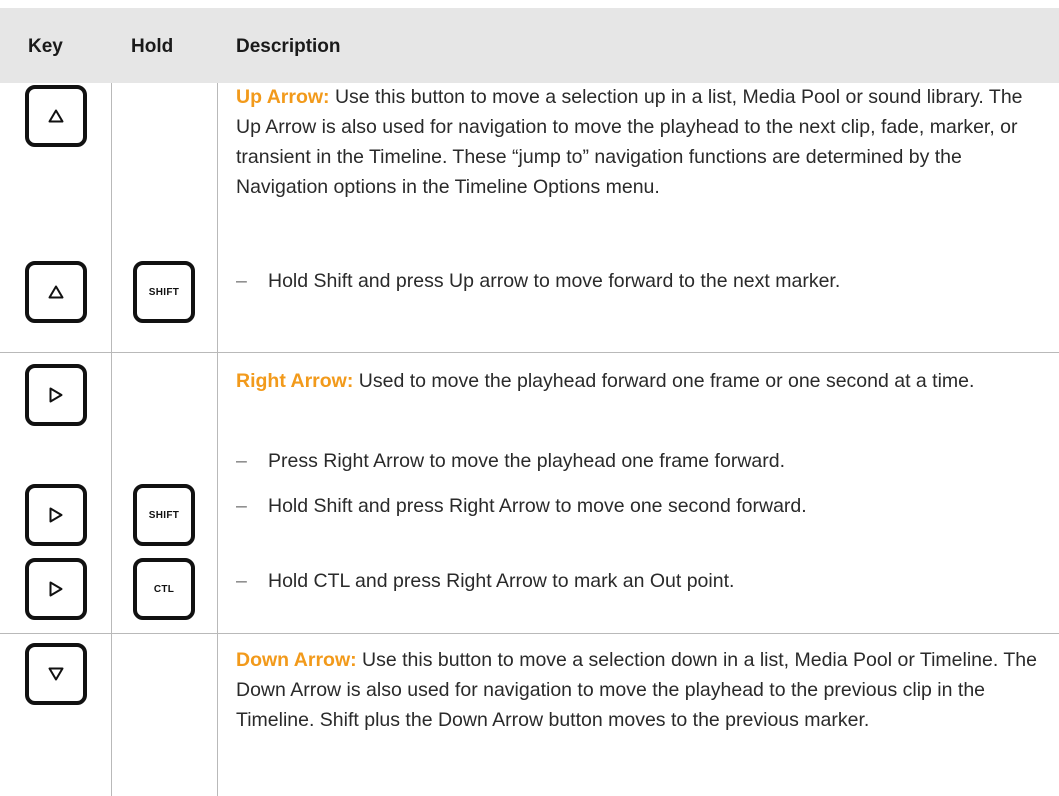 The height and width of the screenshot is (796, 1059). Describe the element at coordinates (529, 45) in the screenshot. I see `table-header: Key Hold Description` at that location.